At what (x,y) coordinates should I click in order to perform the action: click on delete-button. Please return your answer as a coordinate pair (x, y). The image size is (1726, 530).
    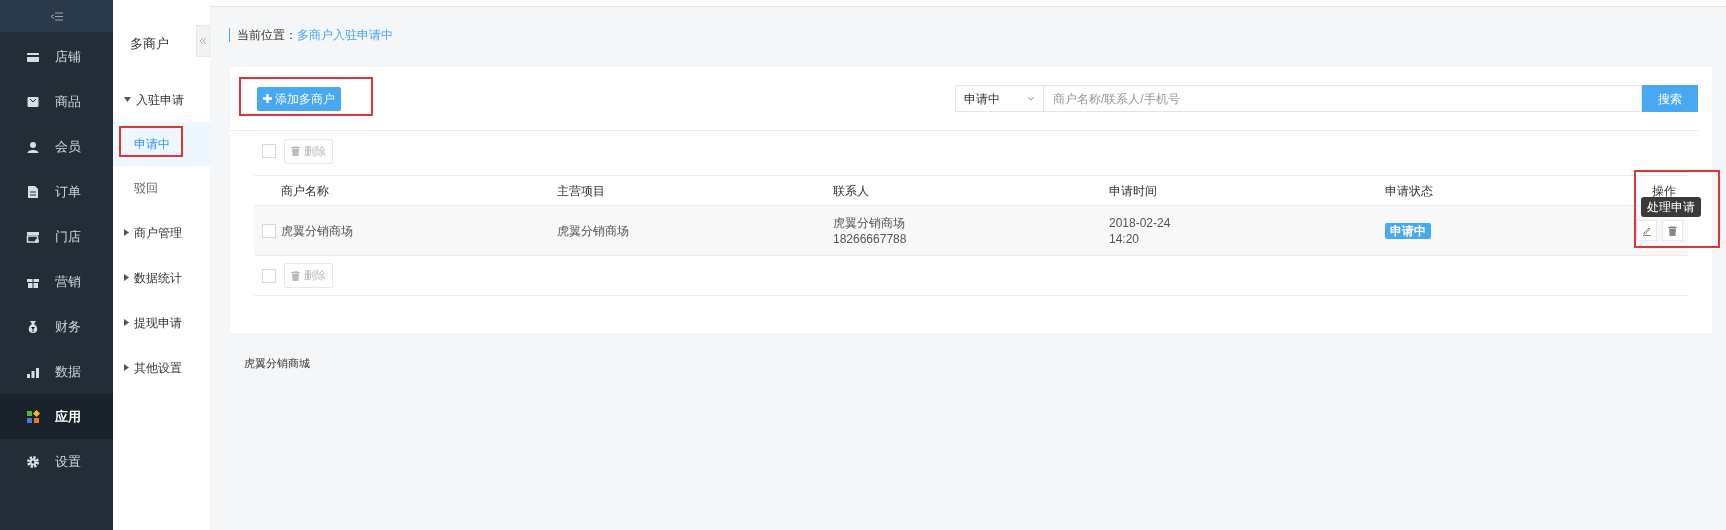
    Looking at the image, I should click on (1672, 230).